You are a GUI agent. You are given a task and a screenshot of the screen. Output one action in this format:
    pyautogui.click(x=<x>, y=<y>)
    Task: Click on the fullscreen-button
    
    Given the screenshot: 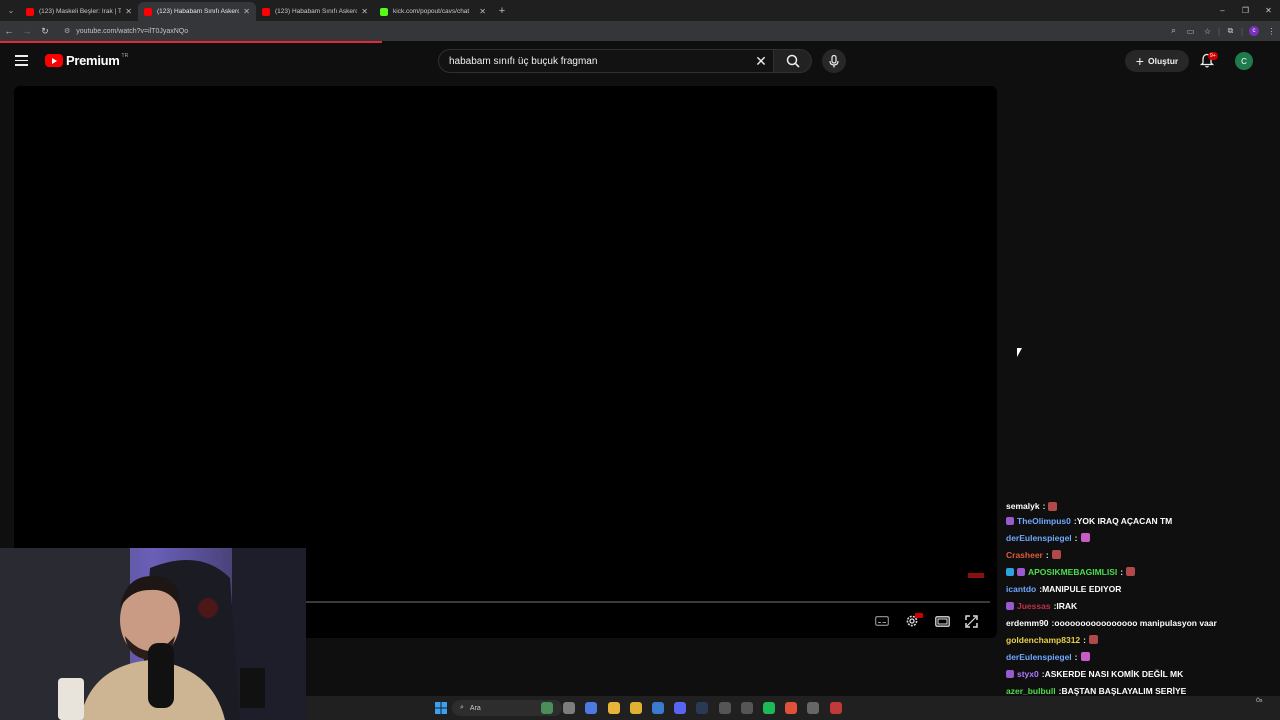 What is the action you would take?
    pyautogui.click(x=971, y=621)
    